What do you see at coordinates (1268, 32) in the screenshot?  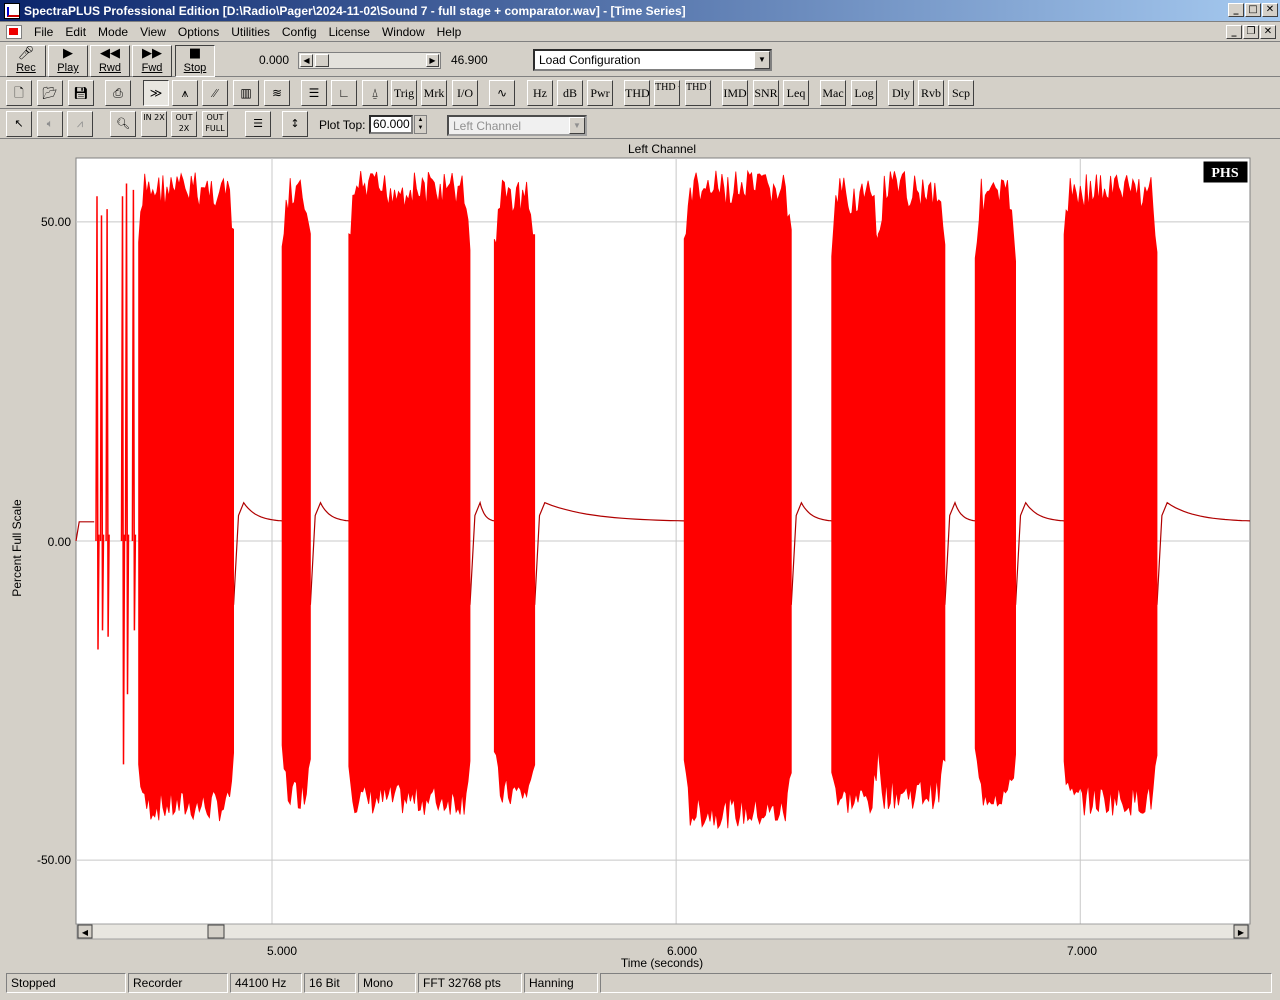 I see `doc-close-button: ✕` at bounding box center [1268, 32].